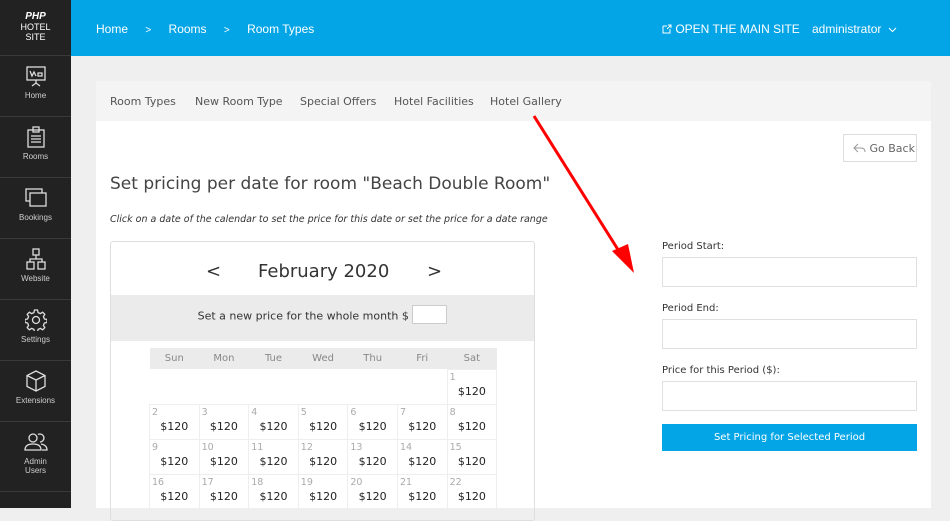 Image resolution: width=950 pixels, height=521 pixels. What do you see at coordinates (422, 358) in the screenshot?
I see `weekday-header: Fri` at bounding box center [422, 358].